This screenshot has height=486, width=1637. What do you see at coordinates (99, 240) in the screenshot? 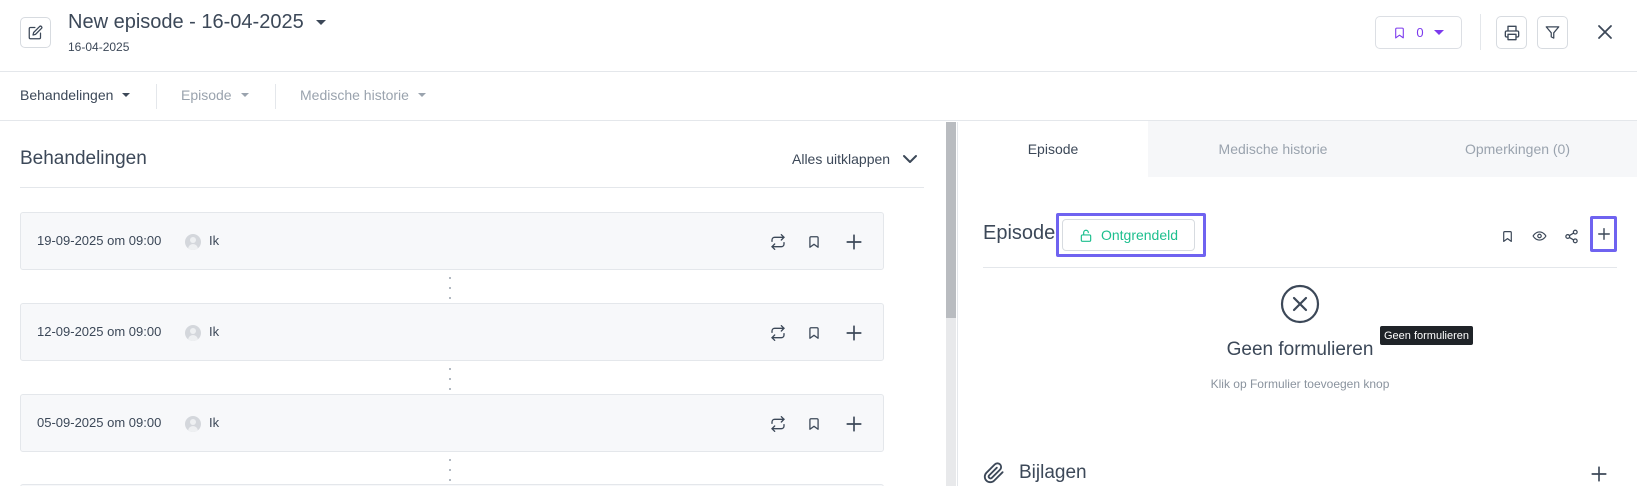
I see `treatment-date: 19-09-2025 om 09:00` at bounding box center [99, 240].